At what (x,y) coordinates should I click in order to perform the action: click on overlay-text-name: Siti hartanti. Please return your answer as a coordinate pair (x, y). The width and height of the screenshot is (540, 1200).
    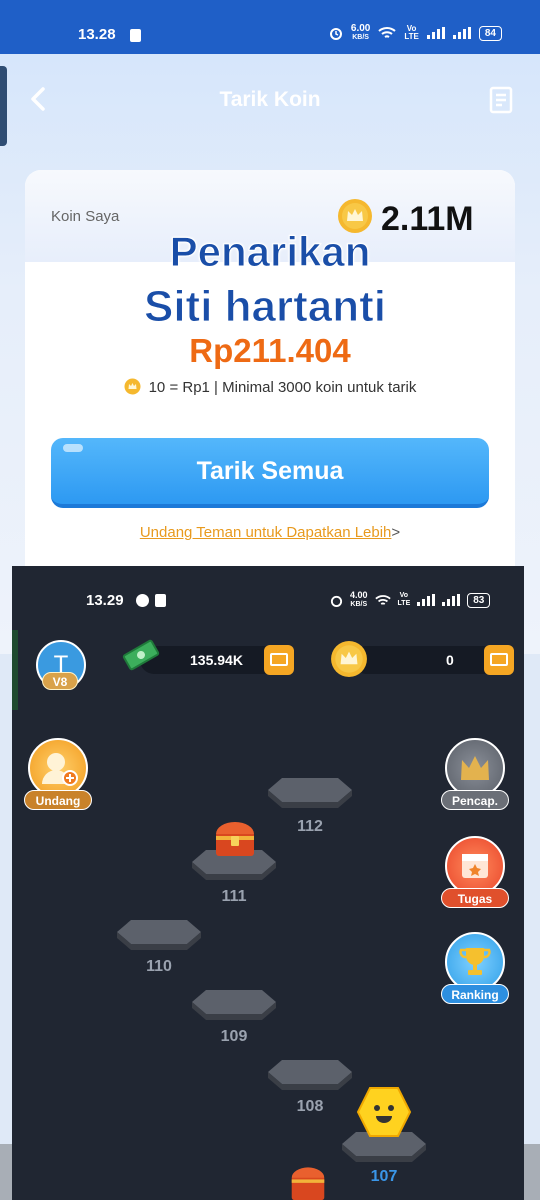
    Looking at the image, I should click on (265, 307).